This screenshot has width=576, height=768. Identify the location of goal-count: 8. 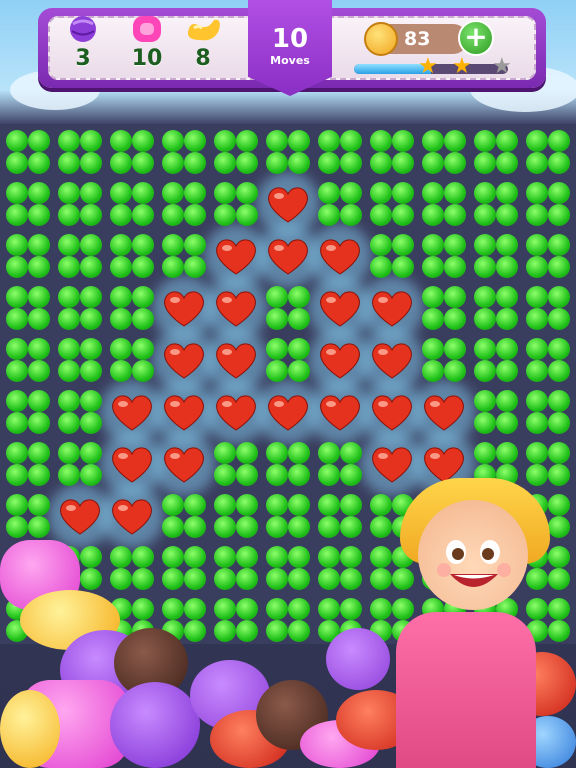
(203, 58).